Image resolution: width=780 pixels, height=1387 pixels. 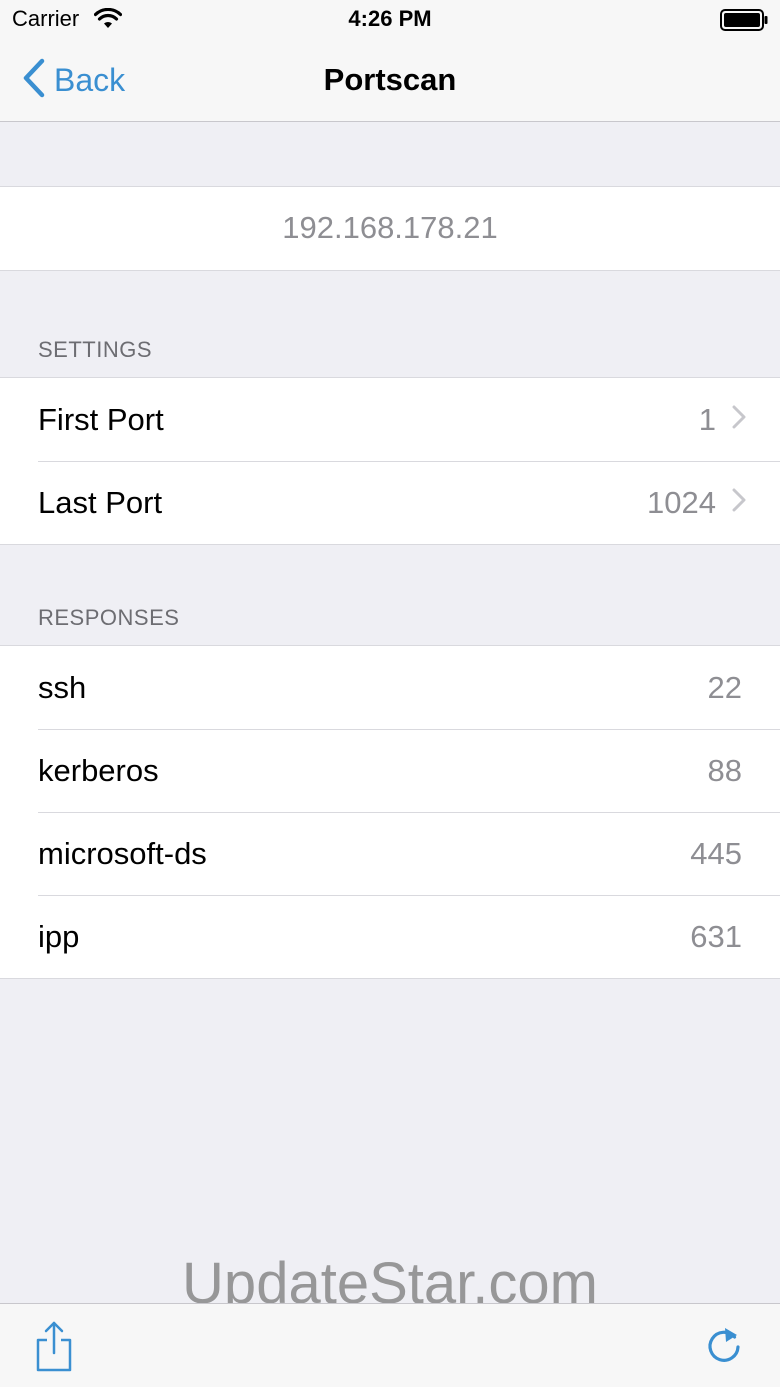 What do you see at coordinates (724, 770) in the screenshot?
I see `port-number: 88` at bounding box center [724, 770].